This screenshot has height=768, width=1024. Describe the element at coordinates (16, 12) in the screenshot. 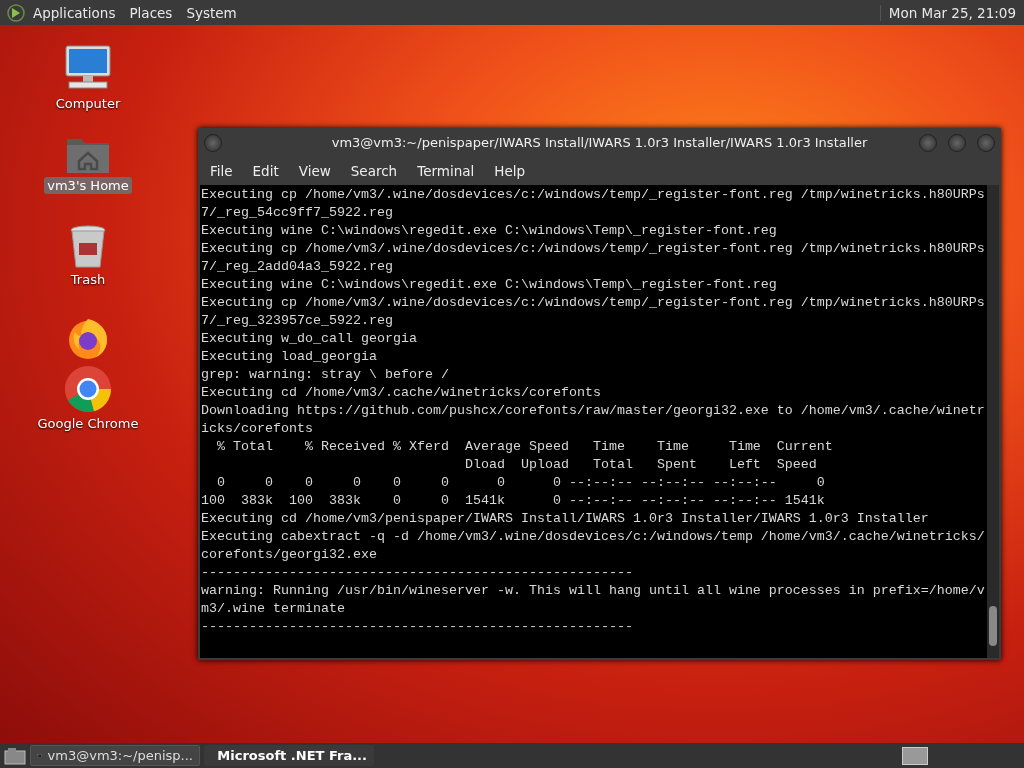

I see `logo-icon` at that location.